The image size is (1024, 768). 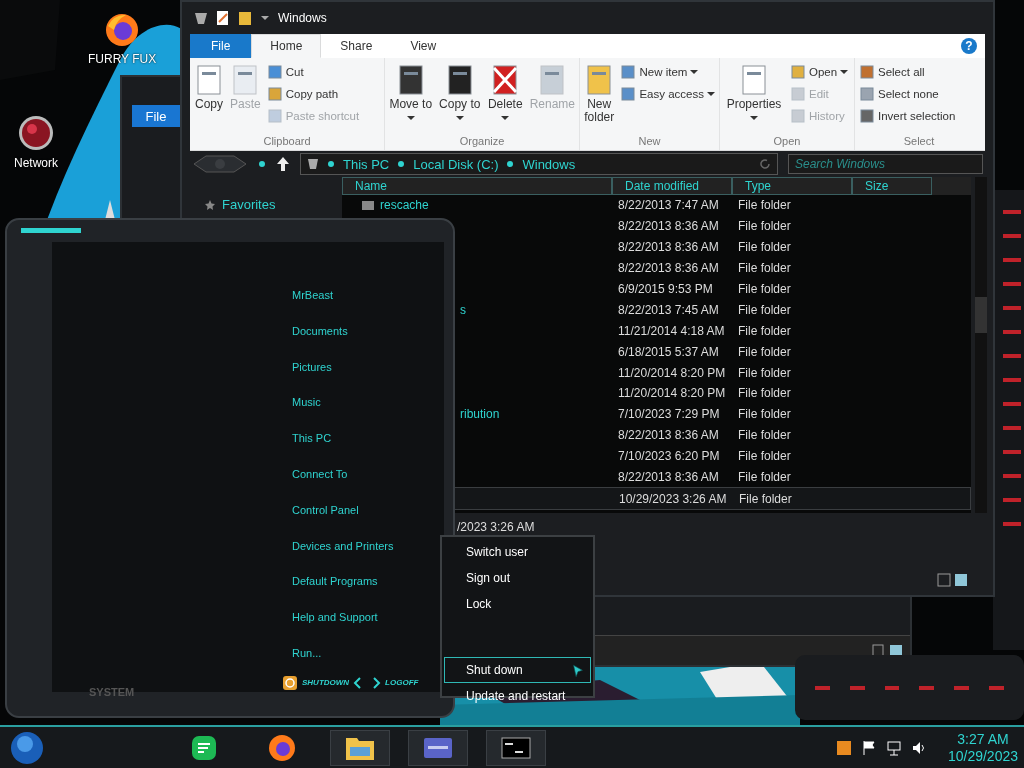 I want to click on network-icon, so click(x=893, y=747).